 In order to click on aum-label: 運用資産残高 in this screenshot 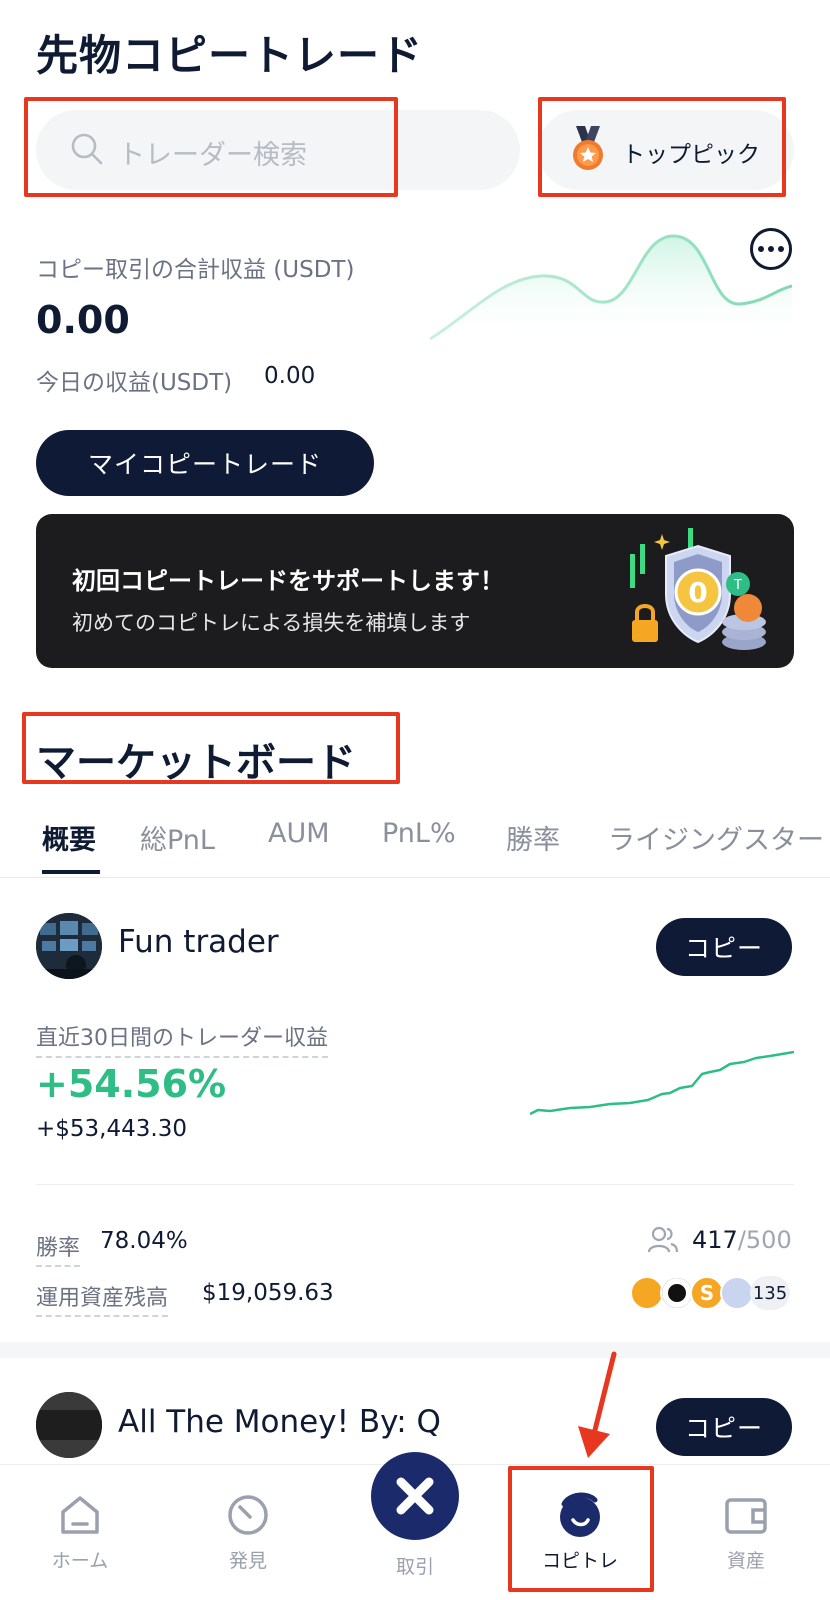, I will do `click(102, 1298)`.